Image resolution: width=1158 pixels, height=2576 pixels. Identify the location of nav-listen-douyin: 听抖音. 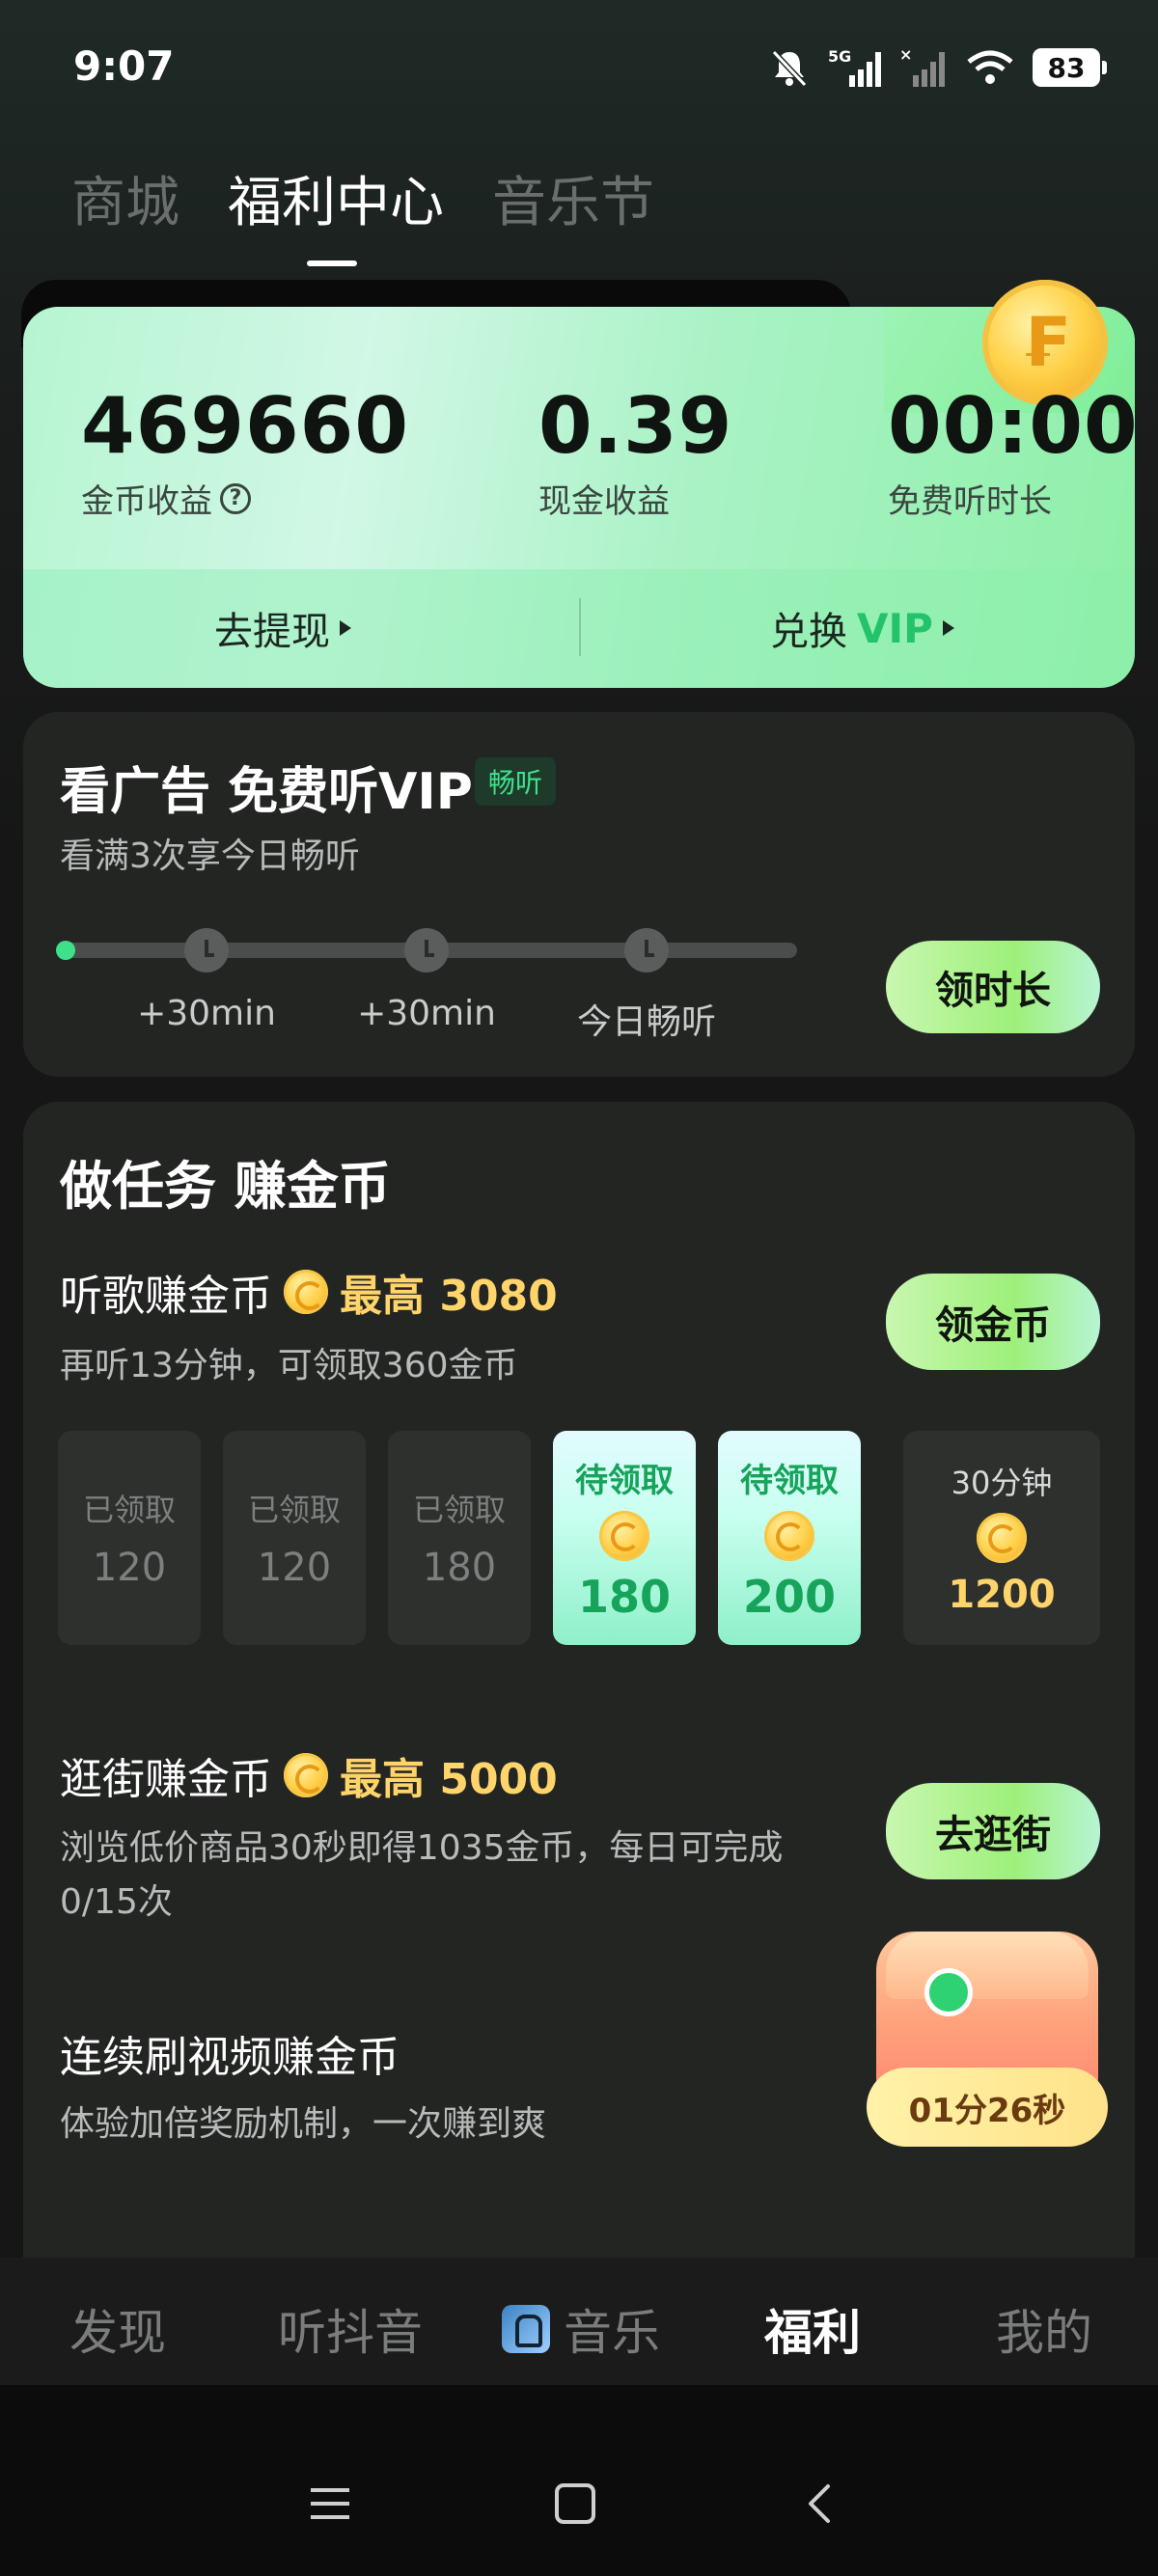
(350, 2329).